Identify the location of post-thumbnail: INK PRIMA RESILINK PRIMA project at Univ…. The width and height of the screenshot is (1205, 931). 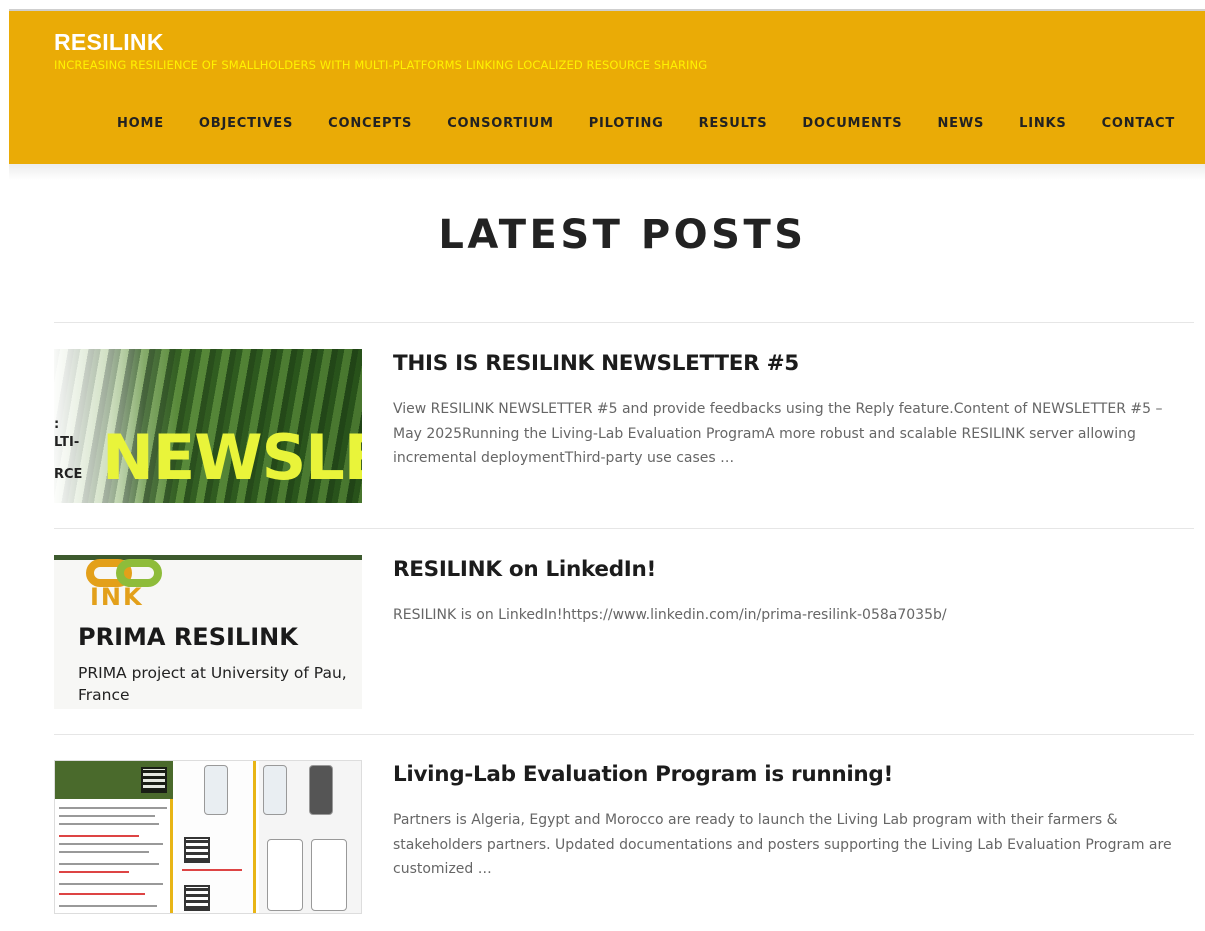
(208, 632).